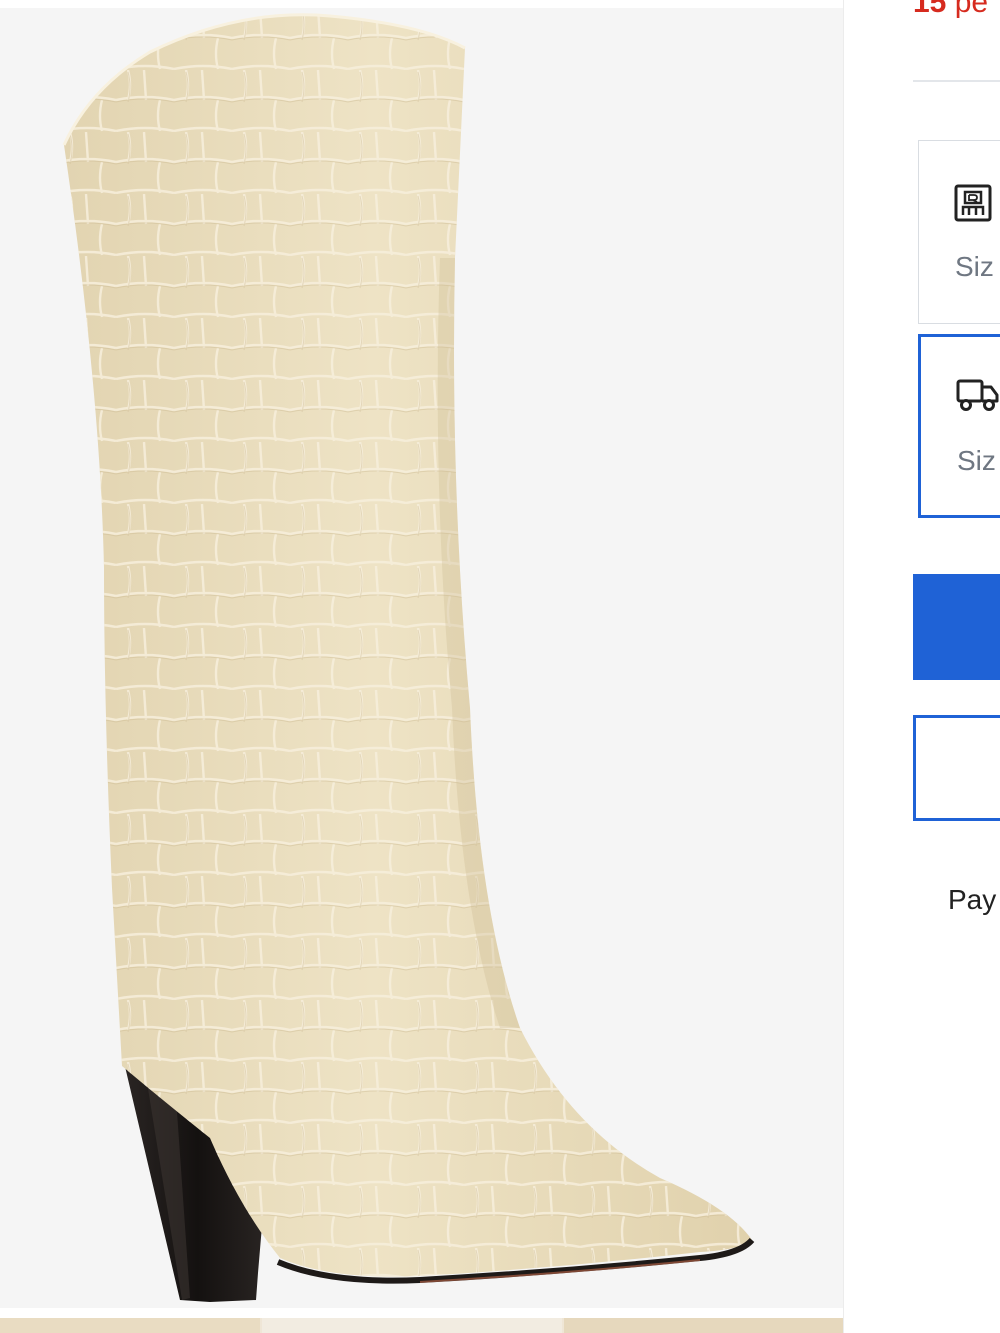  I want to click on promo-text: 15 pe, so click(950, 10).